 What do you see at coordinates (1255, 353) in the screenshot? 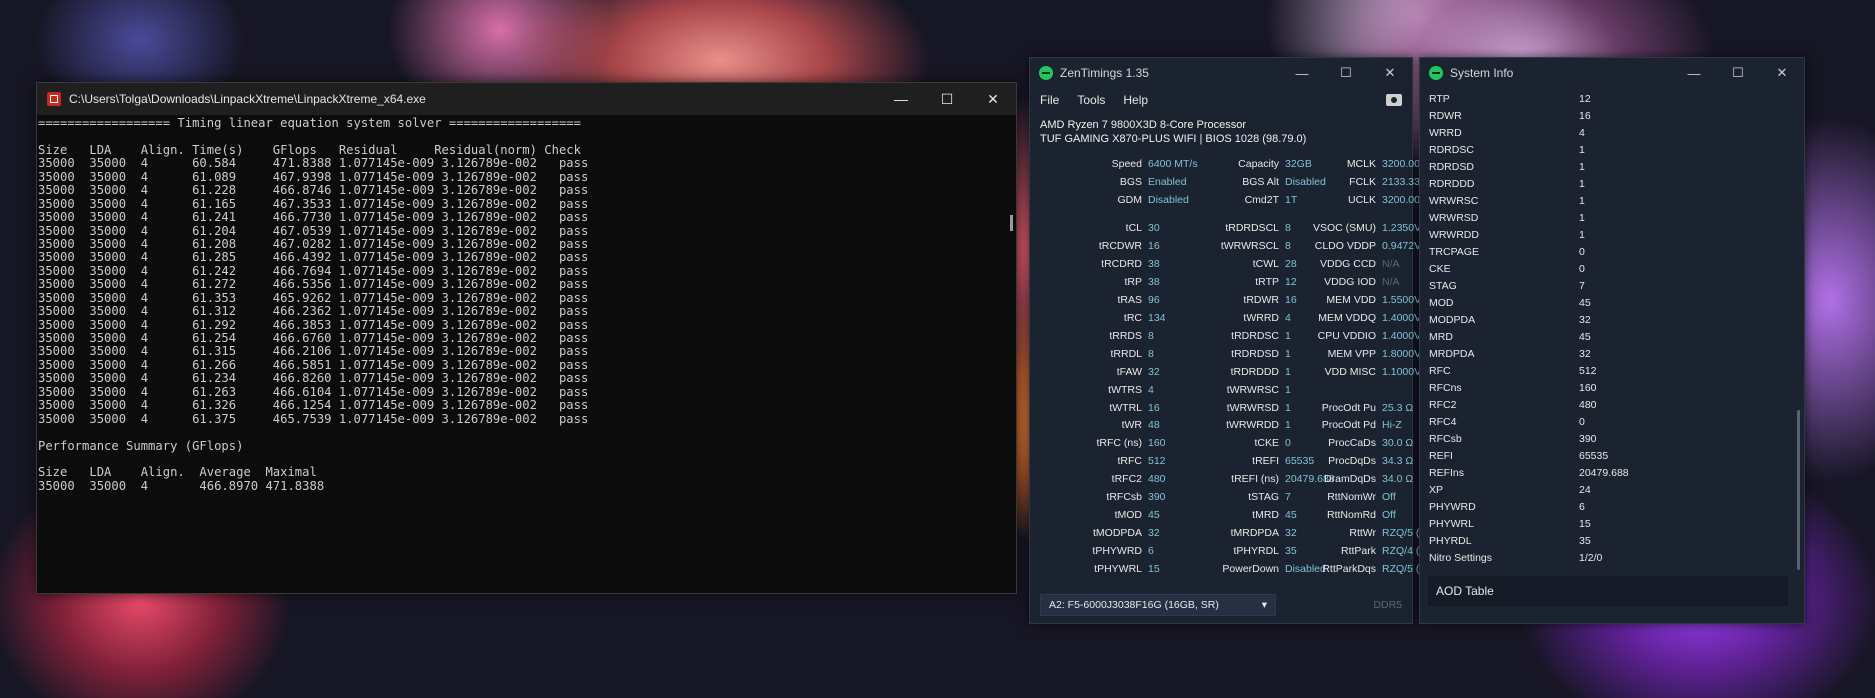
I see `timing-label: tRDRDSD` at bounding box center [1255, 353].